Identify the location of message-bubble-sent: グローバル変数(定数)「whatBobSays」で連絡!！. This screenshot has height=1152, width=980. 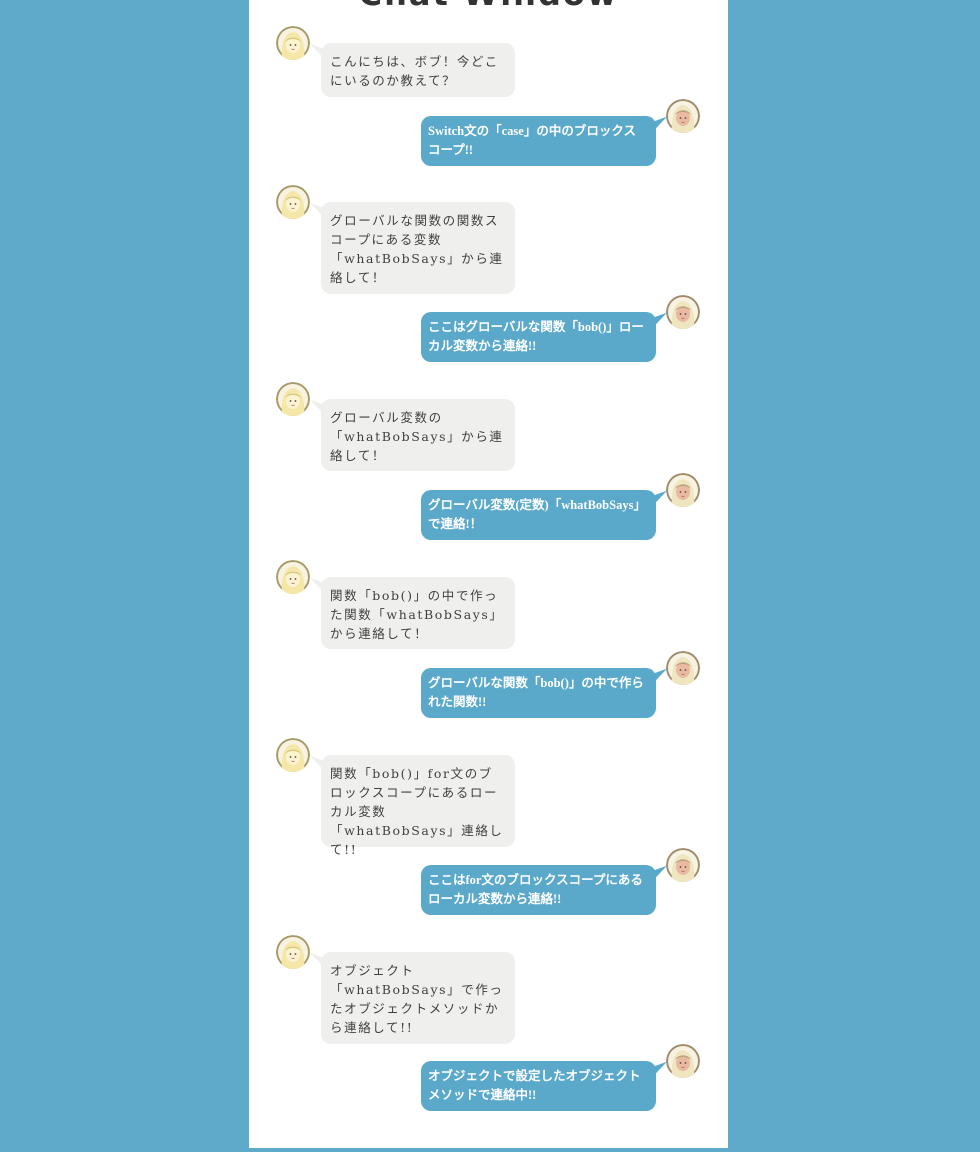
(538, 515).